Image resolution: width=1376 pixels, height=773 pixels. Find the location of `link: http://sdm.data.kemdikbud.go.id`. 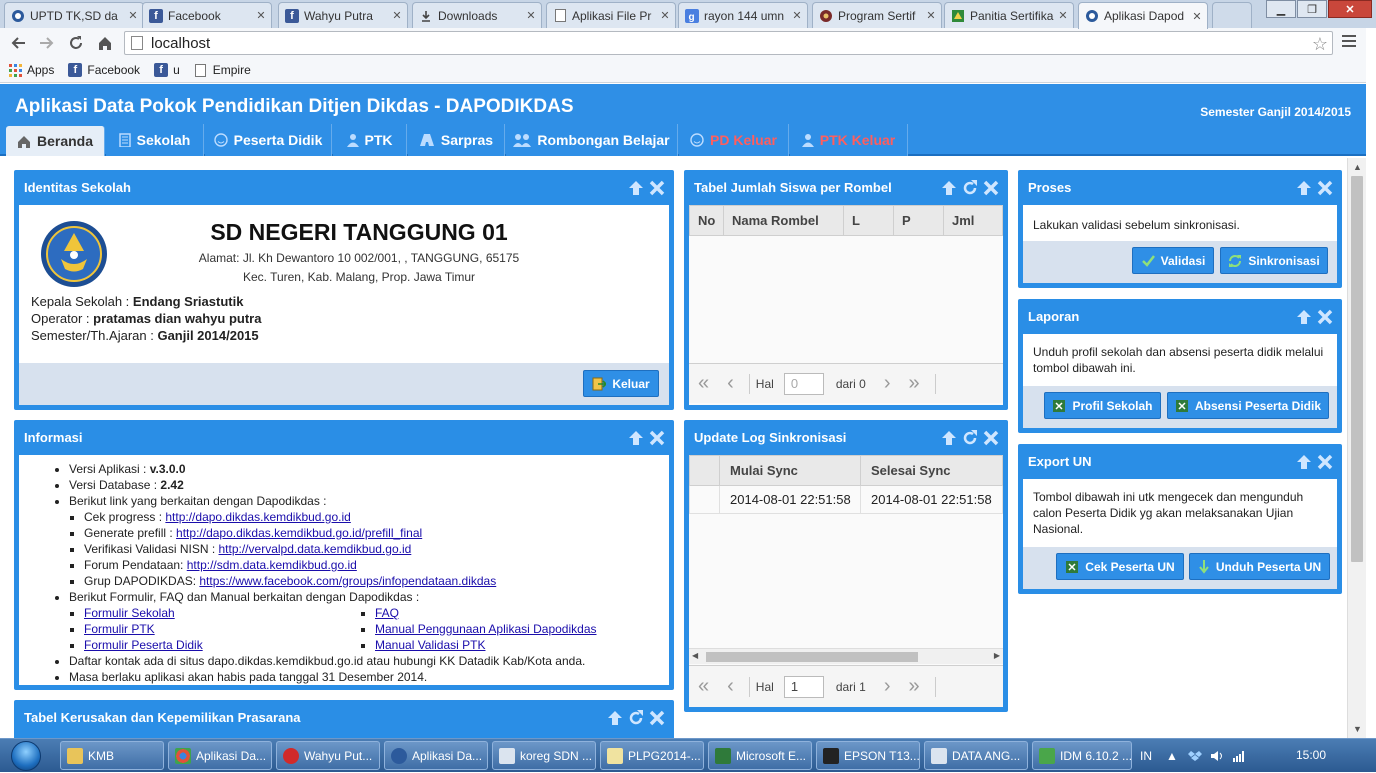

link: http://sdm.data.kemdikbud.go.id is located at coordinates (272, 565).